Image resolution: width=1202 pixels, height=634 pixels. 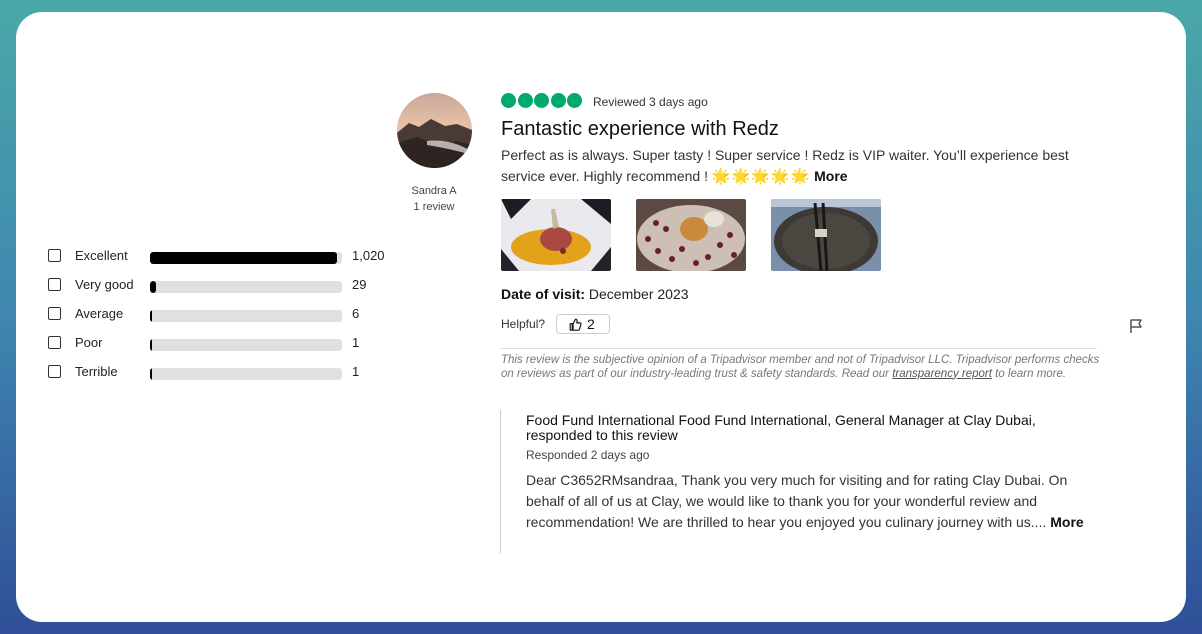 I want to click on filter-row-poor: Poor 1, so click(x=228, y=345).